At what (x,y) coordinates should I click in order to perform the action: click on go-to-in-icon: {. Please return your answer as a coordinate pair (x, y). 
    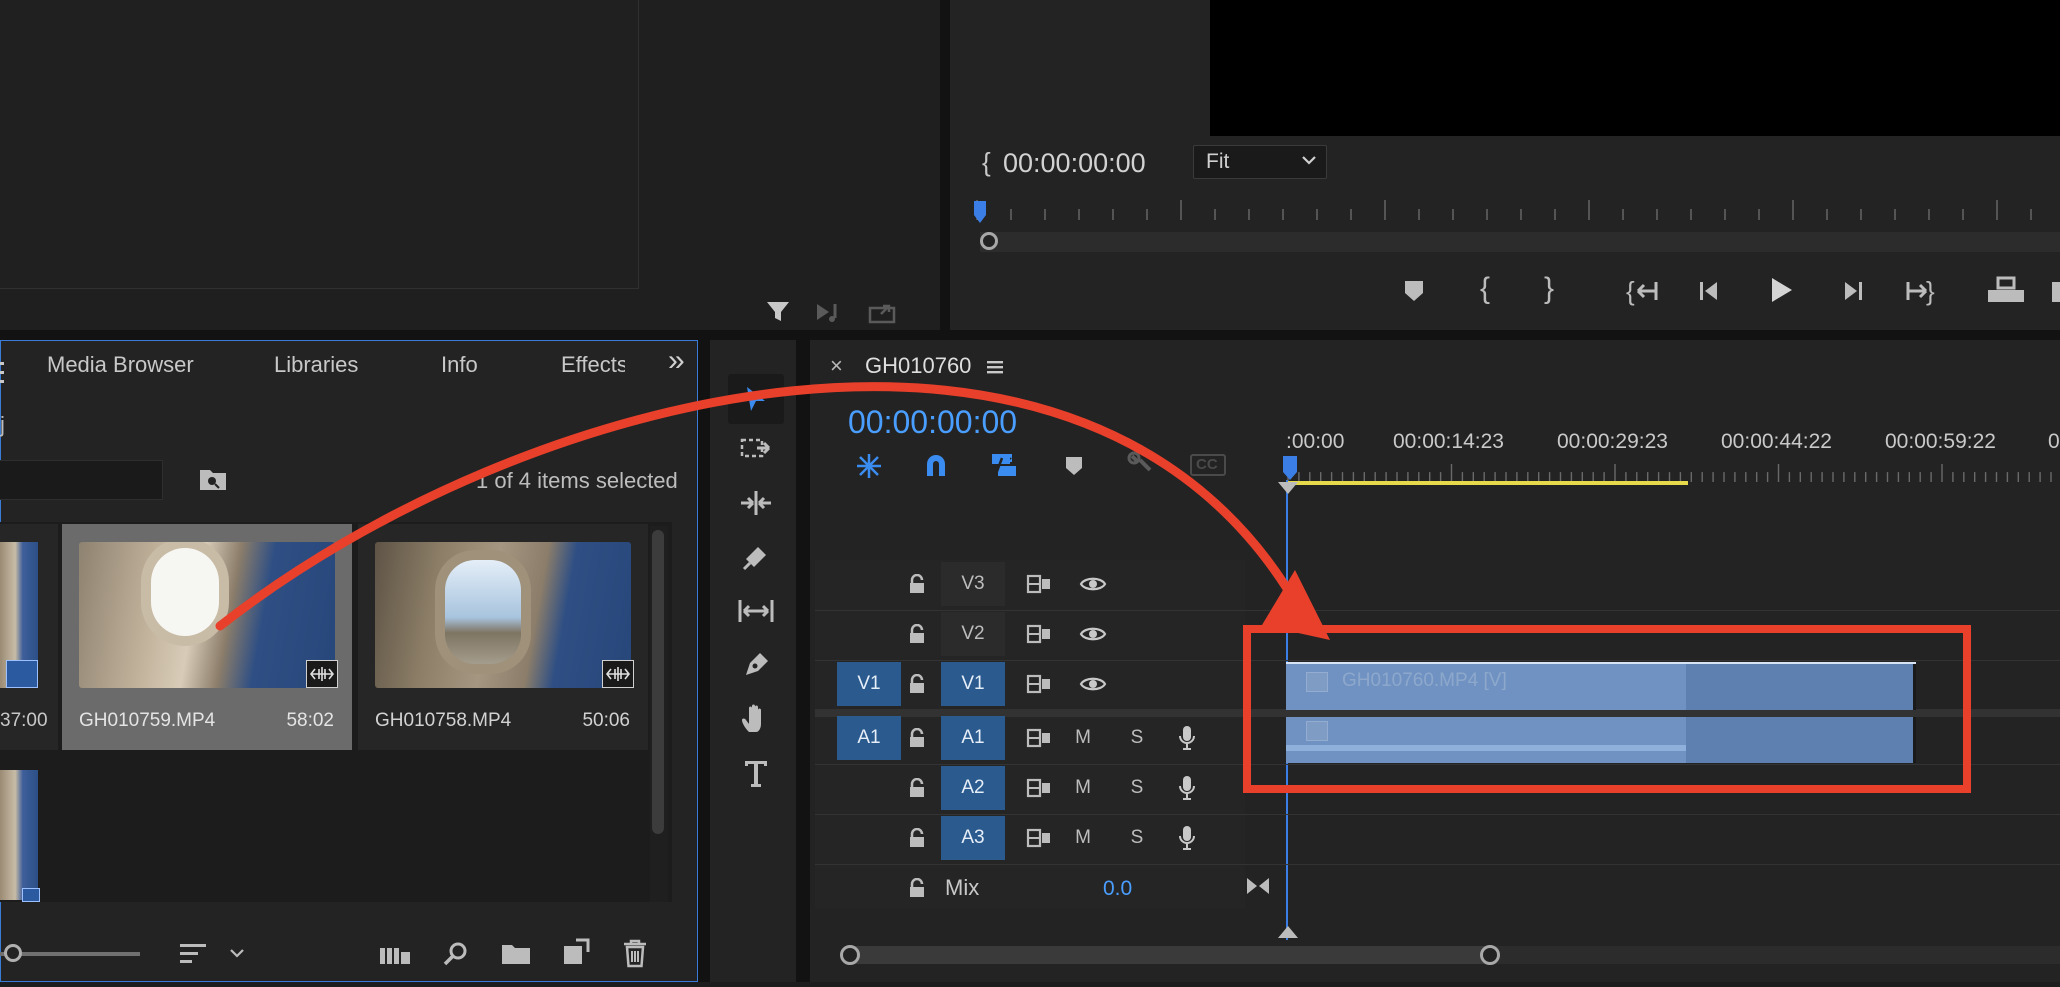
    Looking at the image, I should click on (1643, 293).